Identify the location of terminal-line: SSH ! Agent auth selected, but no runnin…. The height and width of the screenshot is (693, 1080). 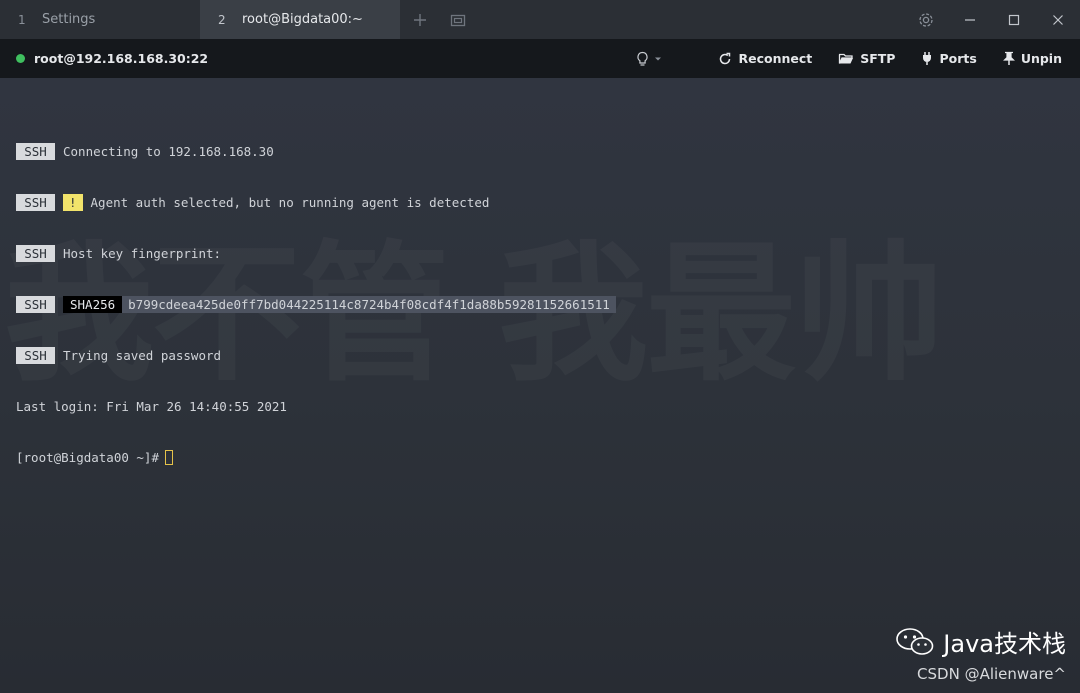
(316, 202).